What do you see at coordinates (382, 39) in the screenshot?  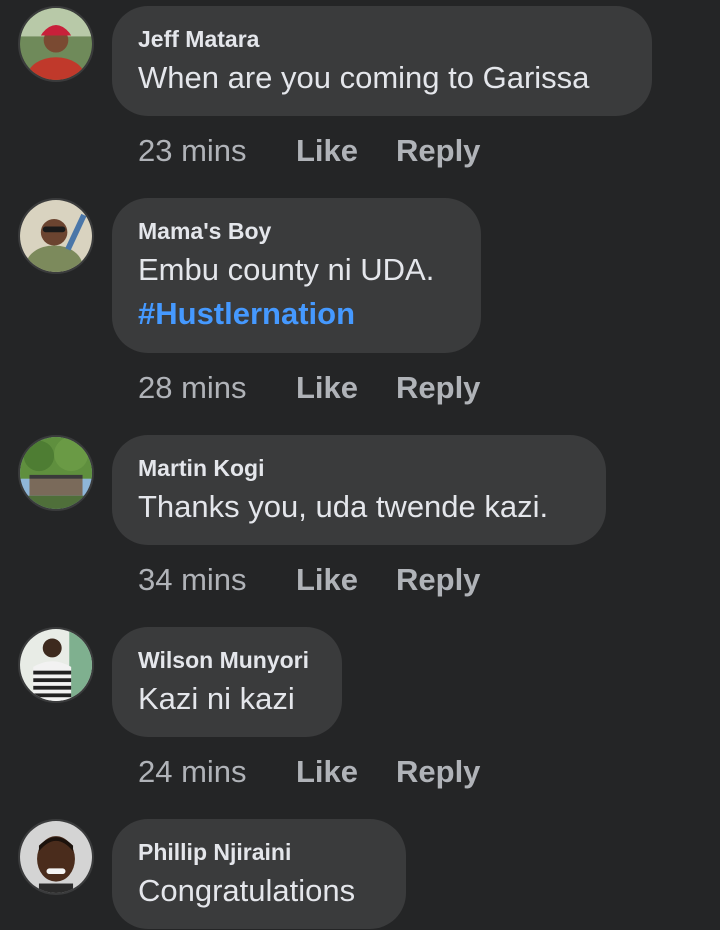 I see `comment-author: Jeff Matara` at bounding box center [382, 39].